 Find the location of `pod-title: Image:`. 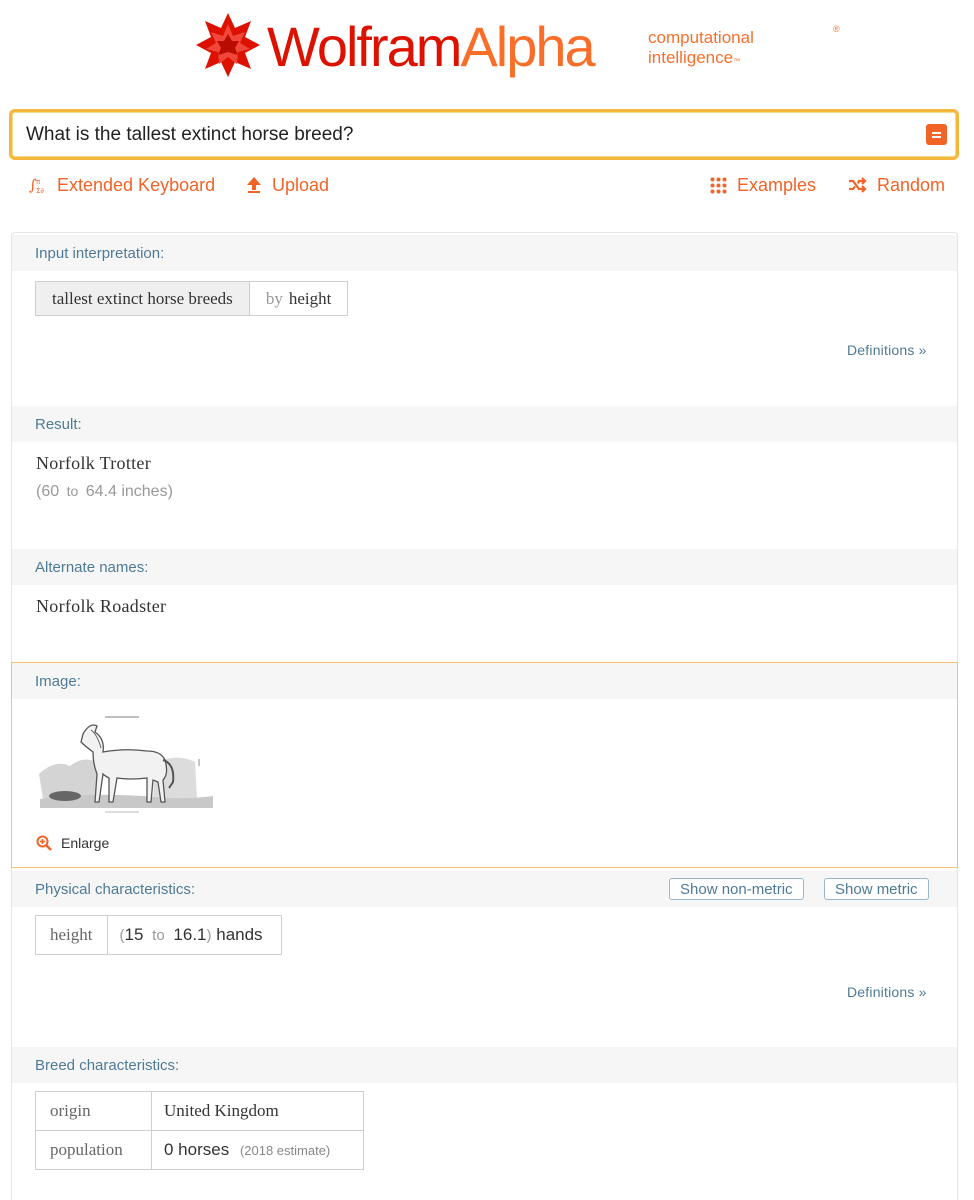

pod-title: Image: is located at coordinates (58, 681).